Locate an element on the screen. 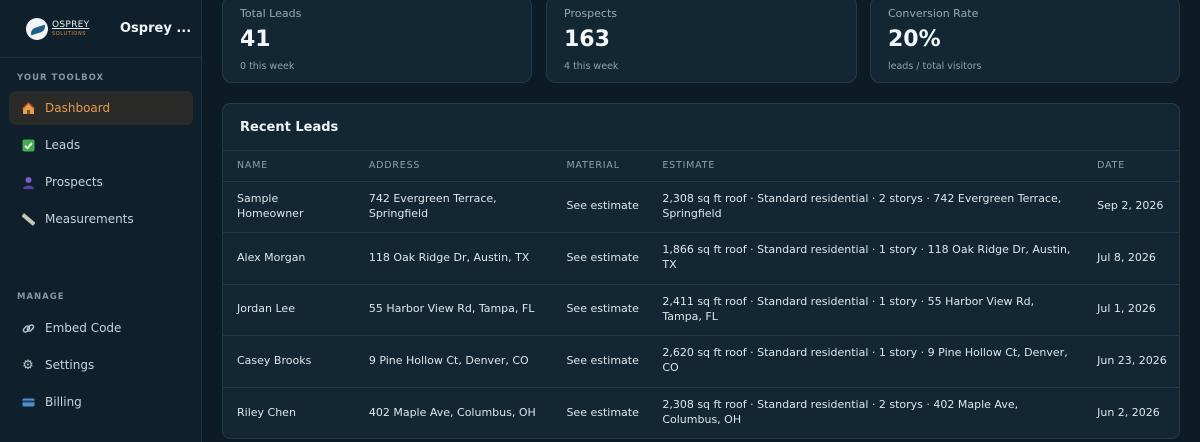  logo: OSPREY SOLUTIONS is located at coordinates (64, 29).